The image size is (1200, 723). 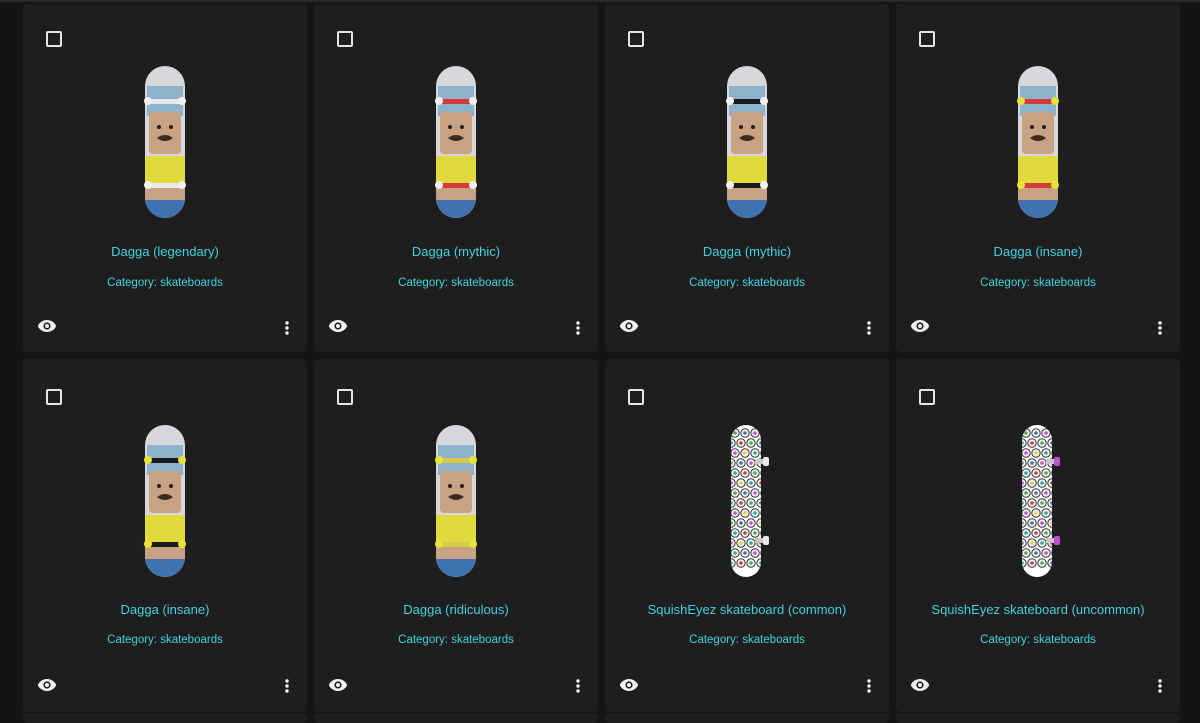 I want to click on item-title: SquishEyez skateboard (common), so click(x=747, y=609).